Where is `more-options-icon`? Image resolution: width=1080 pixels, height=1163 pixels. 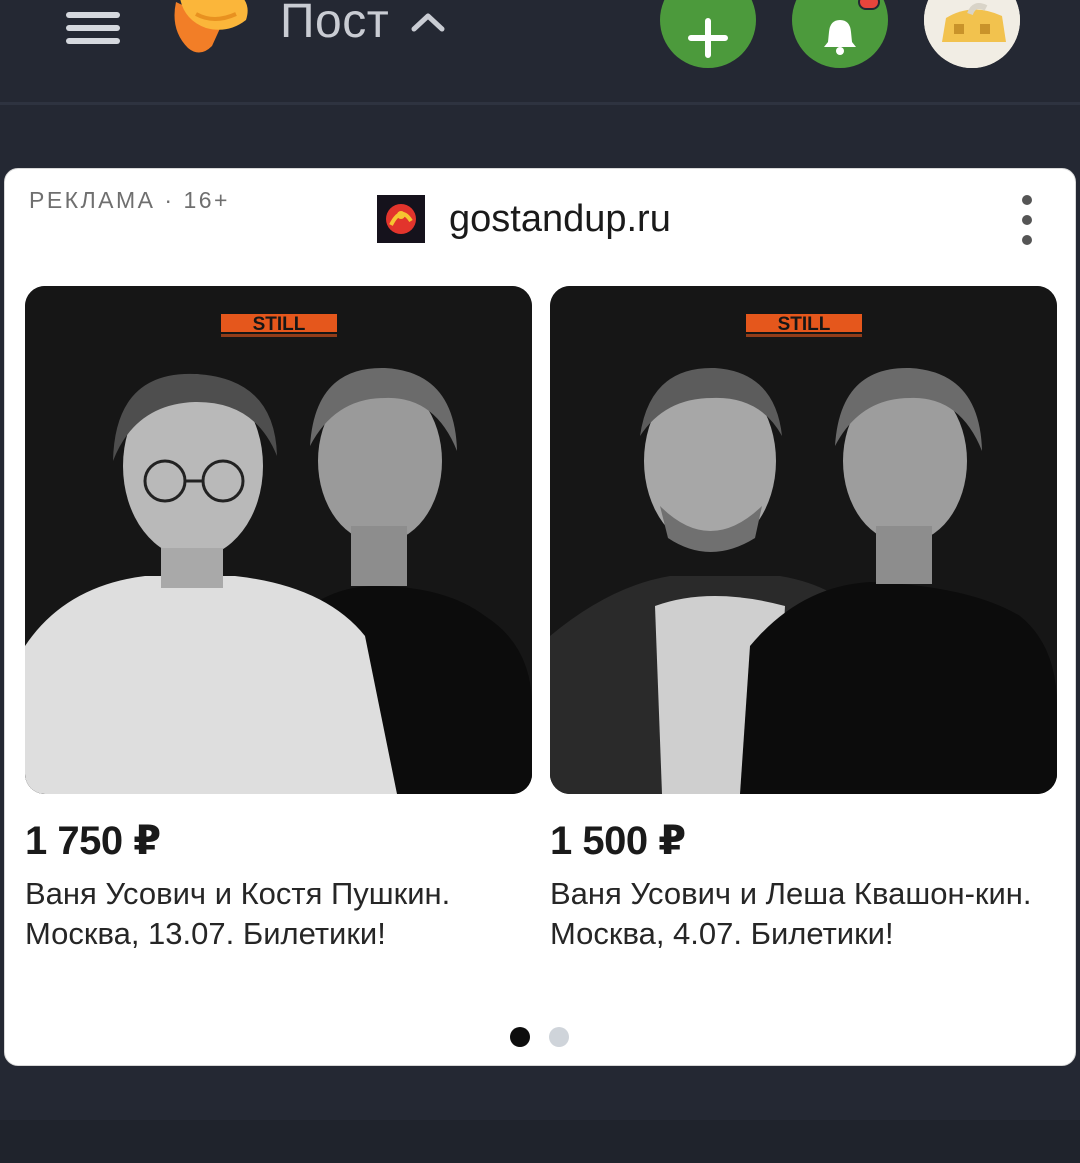 more-options-icon is located at coordinates (1027, 221).